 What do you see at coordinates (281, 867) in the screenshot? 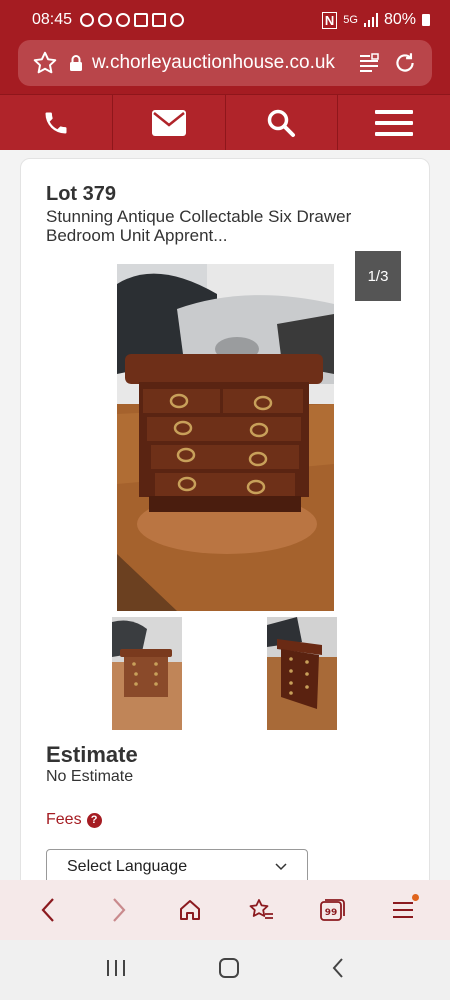
I see `chevron-down-icon` at bounding box center [281, 867].